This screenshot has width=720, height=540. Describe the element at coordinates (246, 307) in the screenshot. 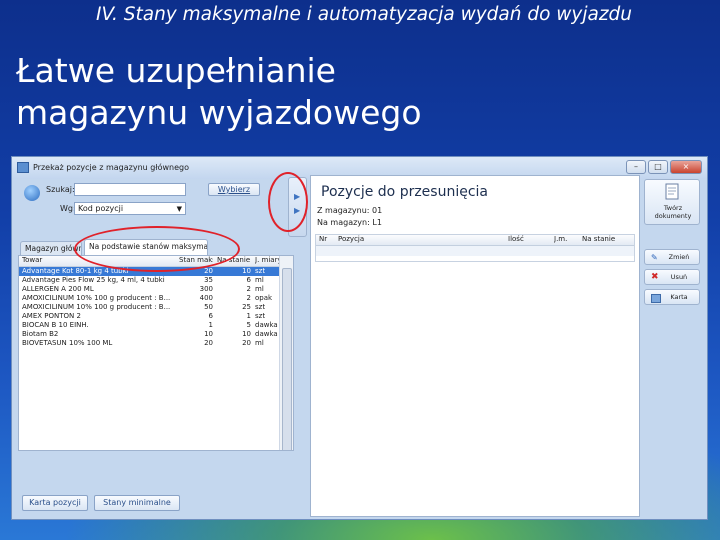

I see `cell-on-stock: 25` at that location.